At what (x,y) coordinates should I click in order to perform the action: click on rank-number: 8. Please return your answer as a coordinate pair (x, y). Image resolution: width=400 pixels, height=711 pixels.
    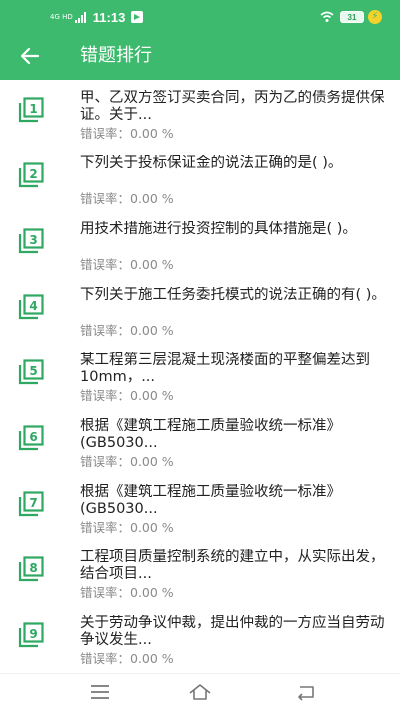
    Looking at the image, I should click on (33, 568).